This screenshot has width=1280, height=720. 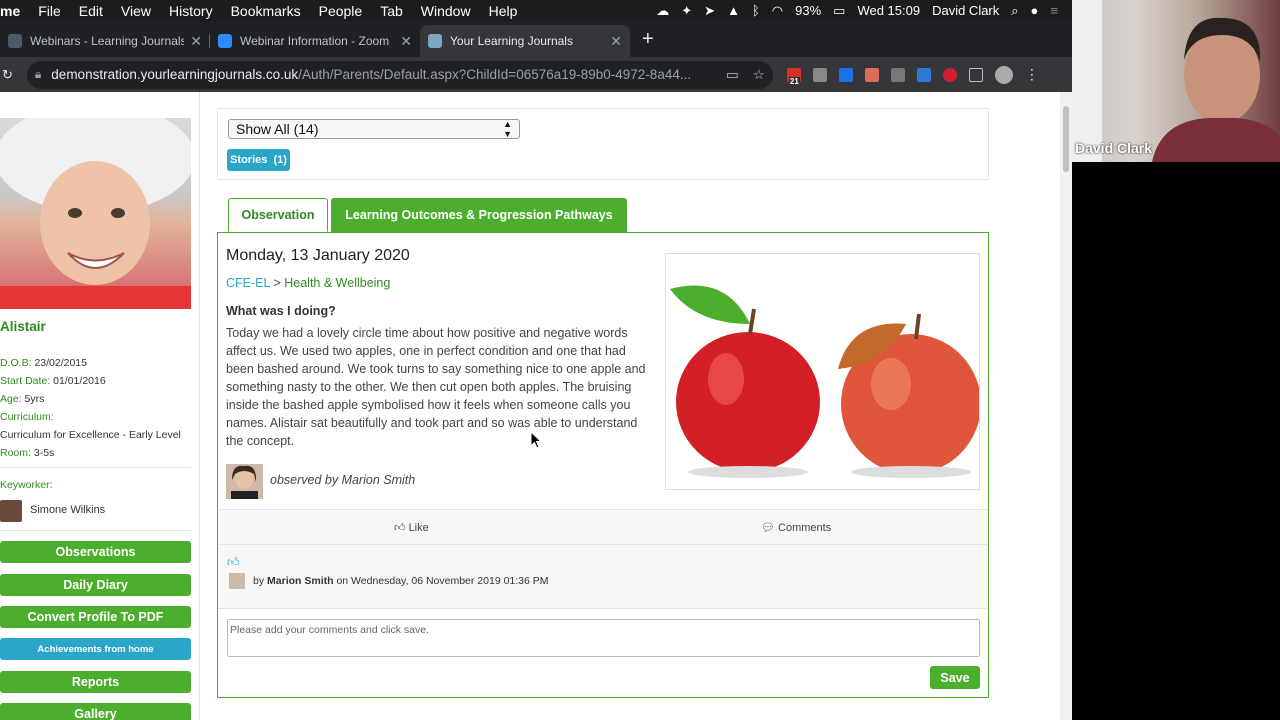 I want to click on participant-name: David Clark, so click(x=1114, y=148).